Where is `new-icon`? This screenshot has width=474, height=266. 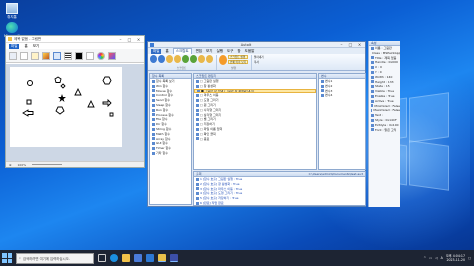
new-icon is located at coordinates (169, 59).